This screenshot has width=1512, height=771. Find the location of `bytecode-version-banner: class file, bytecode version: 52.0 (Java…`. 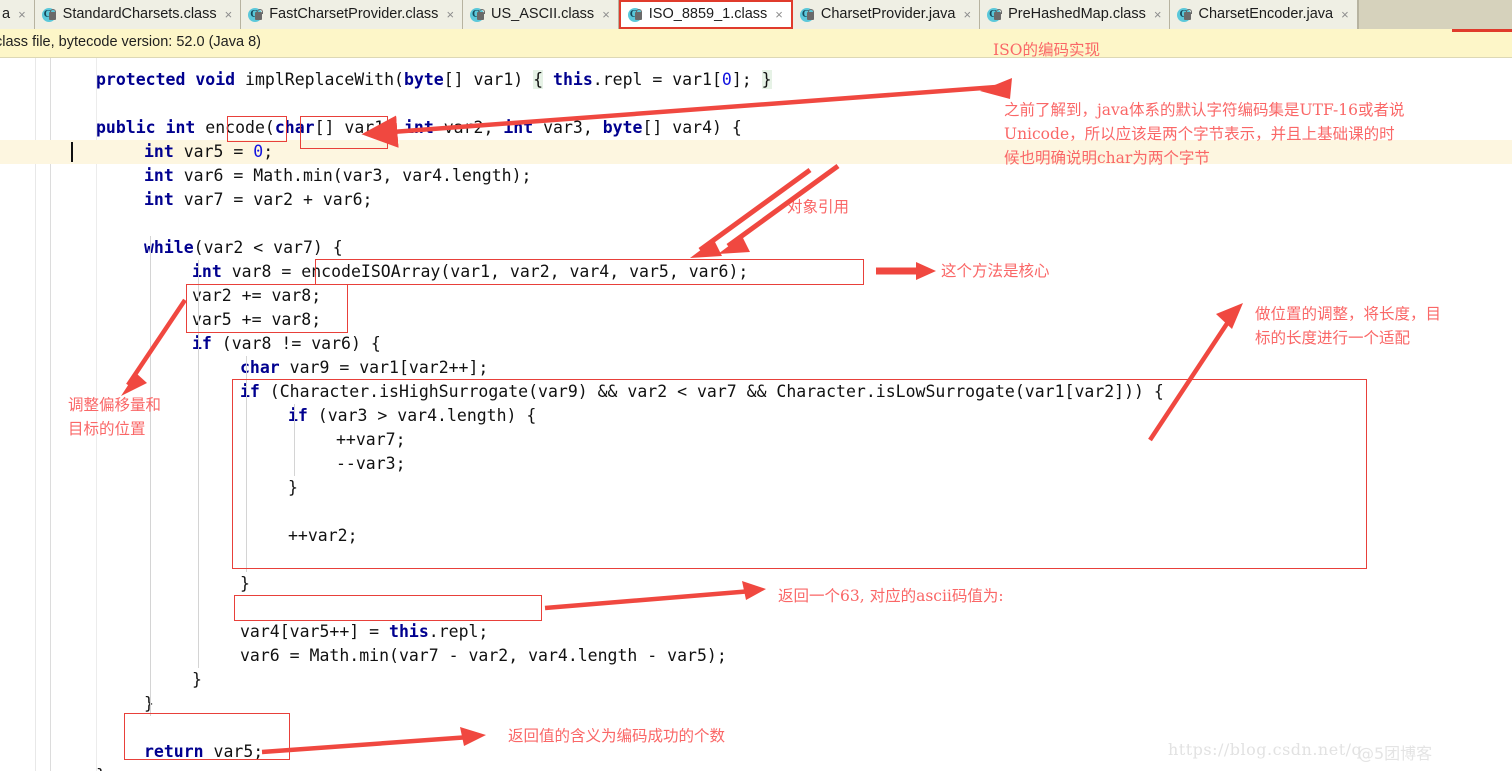

bytecode-version-banner: class file, bytecode version: 52.0 (Java… is located at coordinates (756, 43).